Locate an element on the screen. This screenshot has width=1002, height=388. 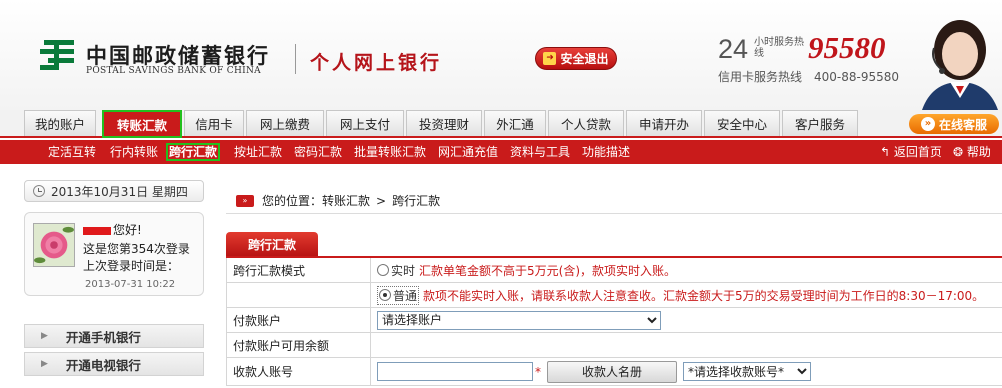
last-login-label: 上次登录时间是： is located at coordinates (131, 266).